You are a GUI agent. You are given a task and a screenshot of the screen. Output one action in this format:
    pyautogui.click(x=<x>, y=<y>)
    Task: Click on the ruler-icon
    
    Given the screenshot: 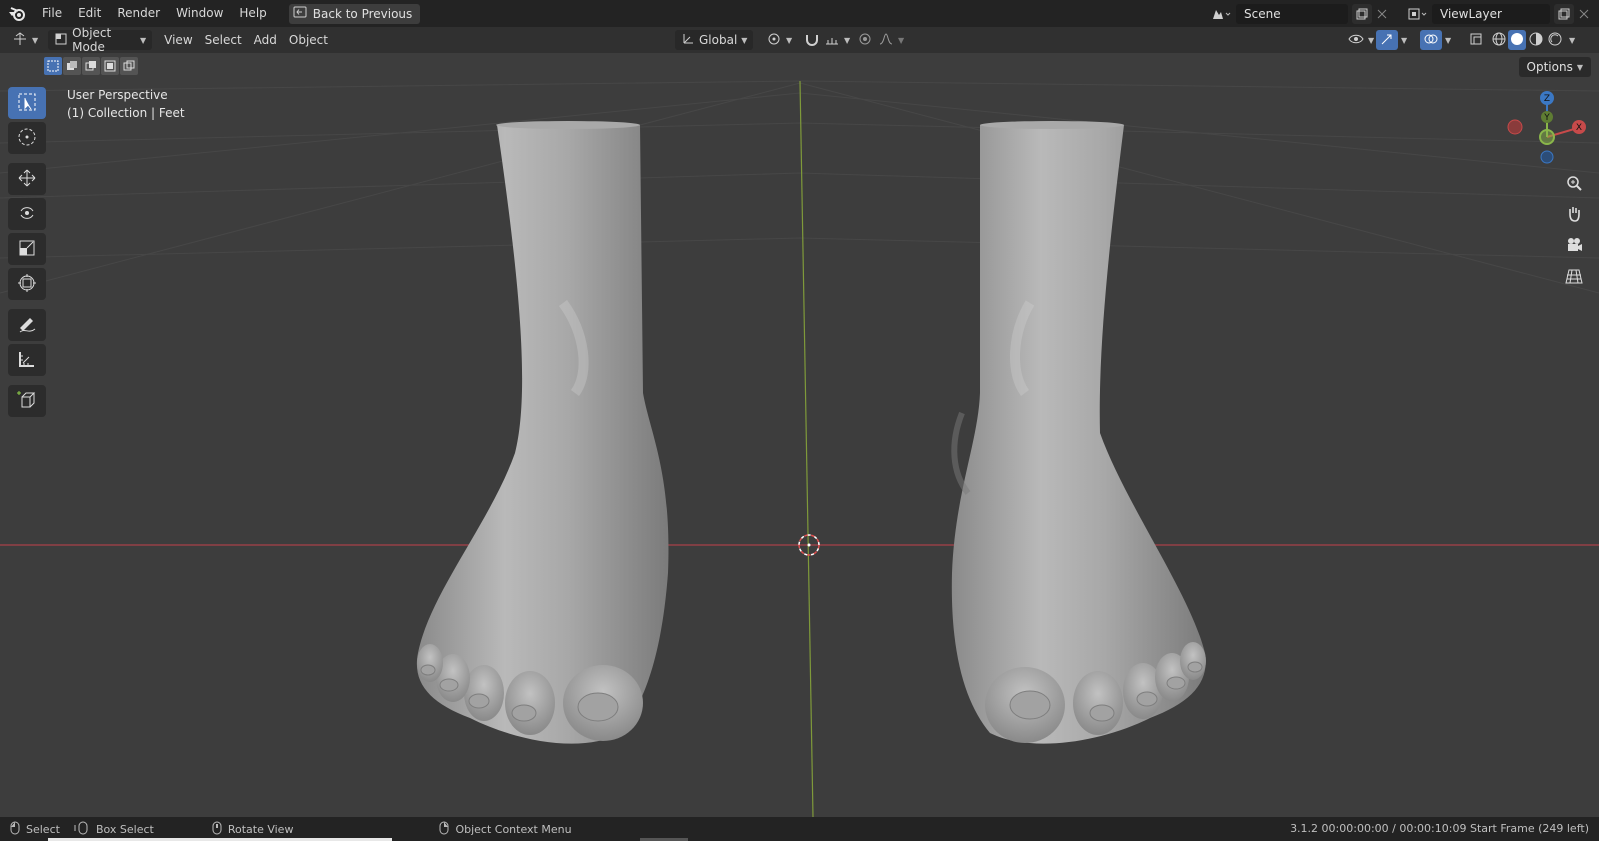 What is the action you would take?
    pyautogui.click(x=27, y=360)
    